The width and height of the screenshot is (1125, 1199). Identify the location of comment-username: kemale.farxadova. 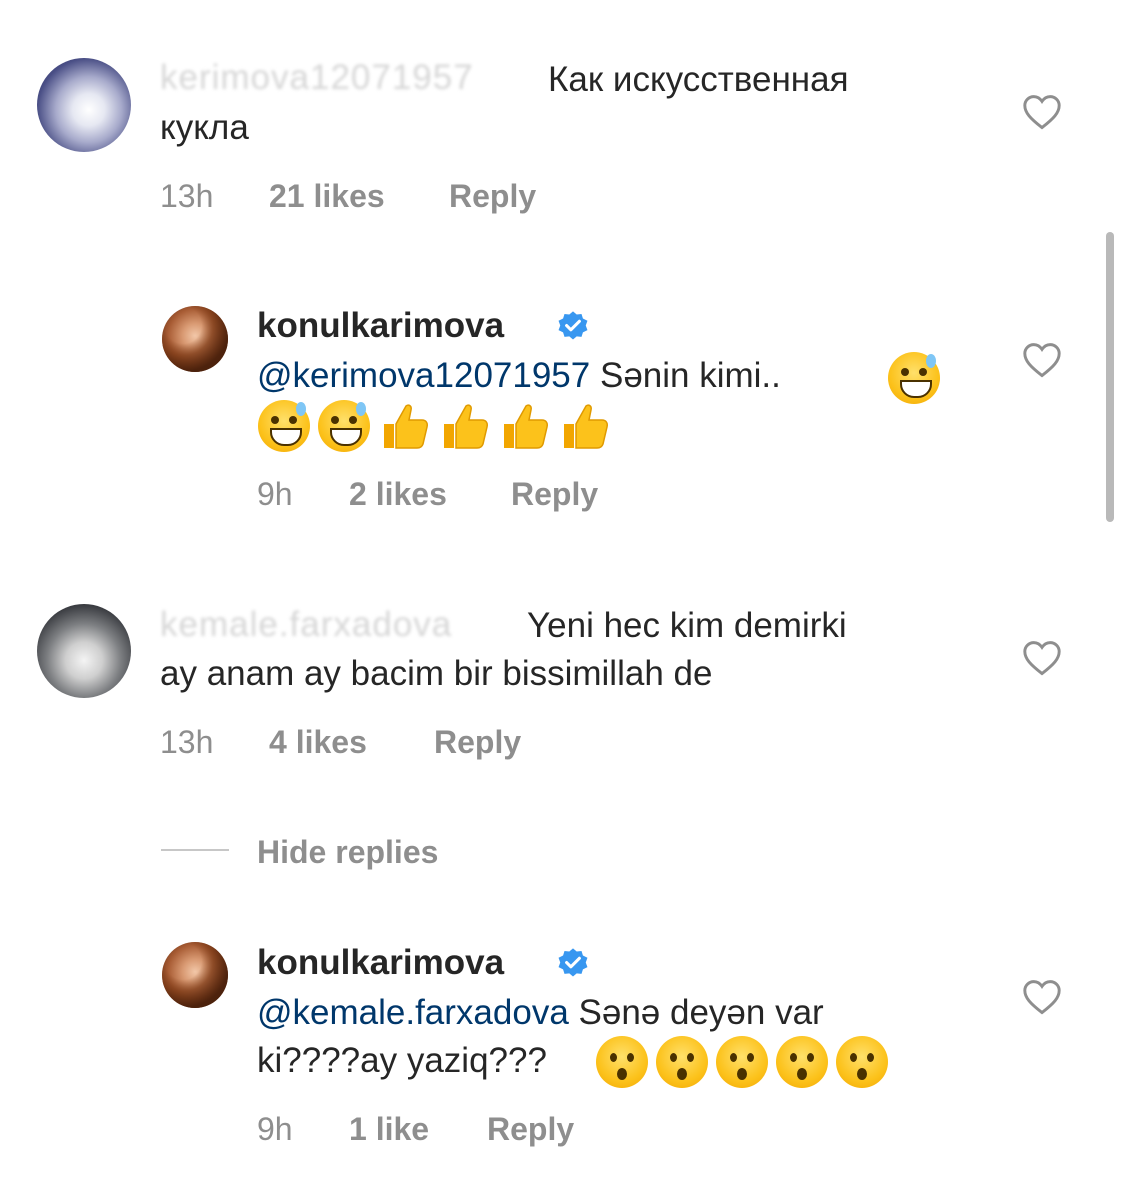
(306, 625).